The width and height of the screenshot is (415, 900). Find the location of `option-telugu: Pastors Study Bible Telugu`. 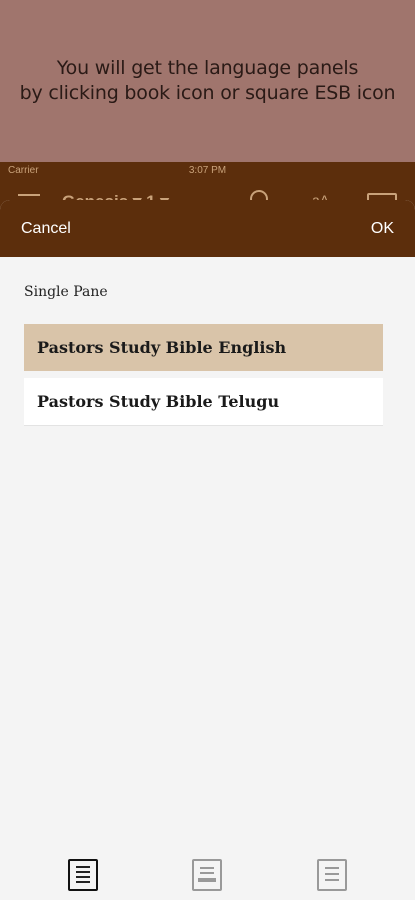

option-telugu: Pastors Study Bible Telugu is located at coordinates (203, 402).